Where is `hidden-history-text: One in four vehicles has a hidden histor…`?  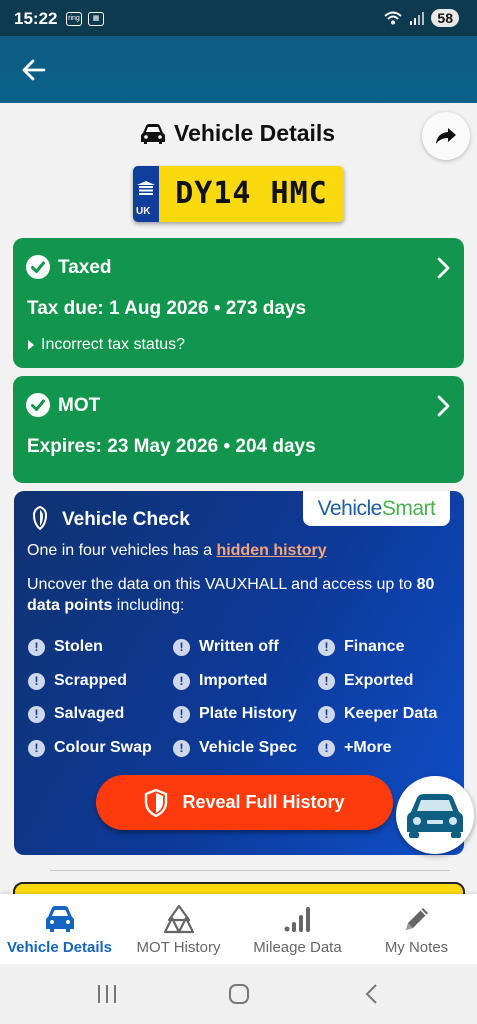
hidden-history-text: One in four vehicles has a hidden histor… is located at coordinates (177, 551).